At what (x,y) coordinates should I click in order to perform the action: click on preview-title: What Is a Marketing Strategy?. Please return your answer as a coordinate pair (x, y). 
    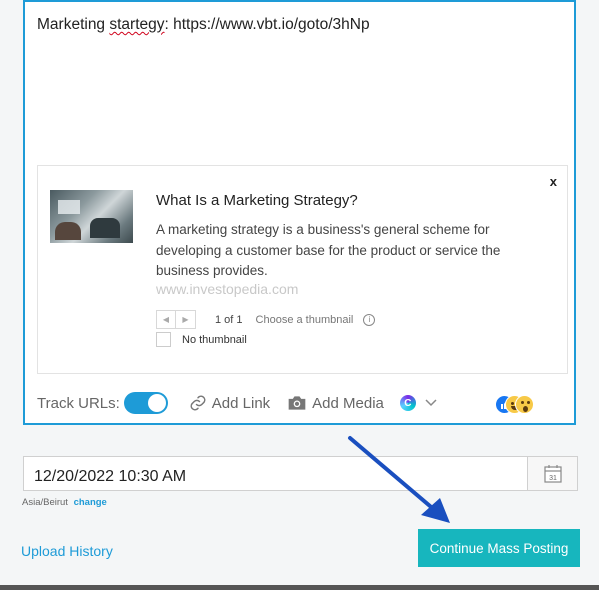
    Looking at the image, I should click on (257, 200).